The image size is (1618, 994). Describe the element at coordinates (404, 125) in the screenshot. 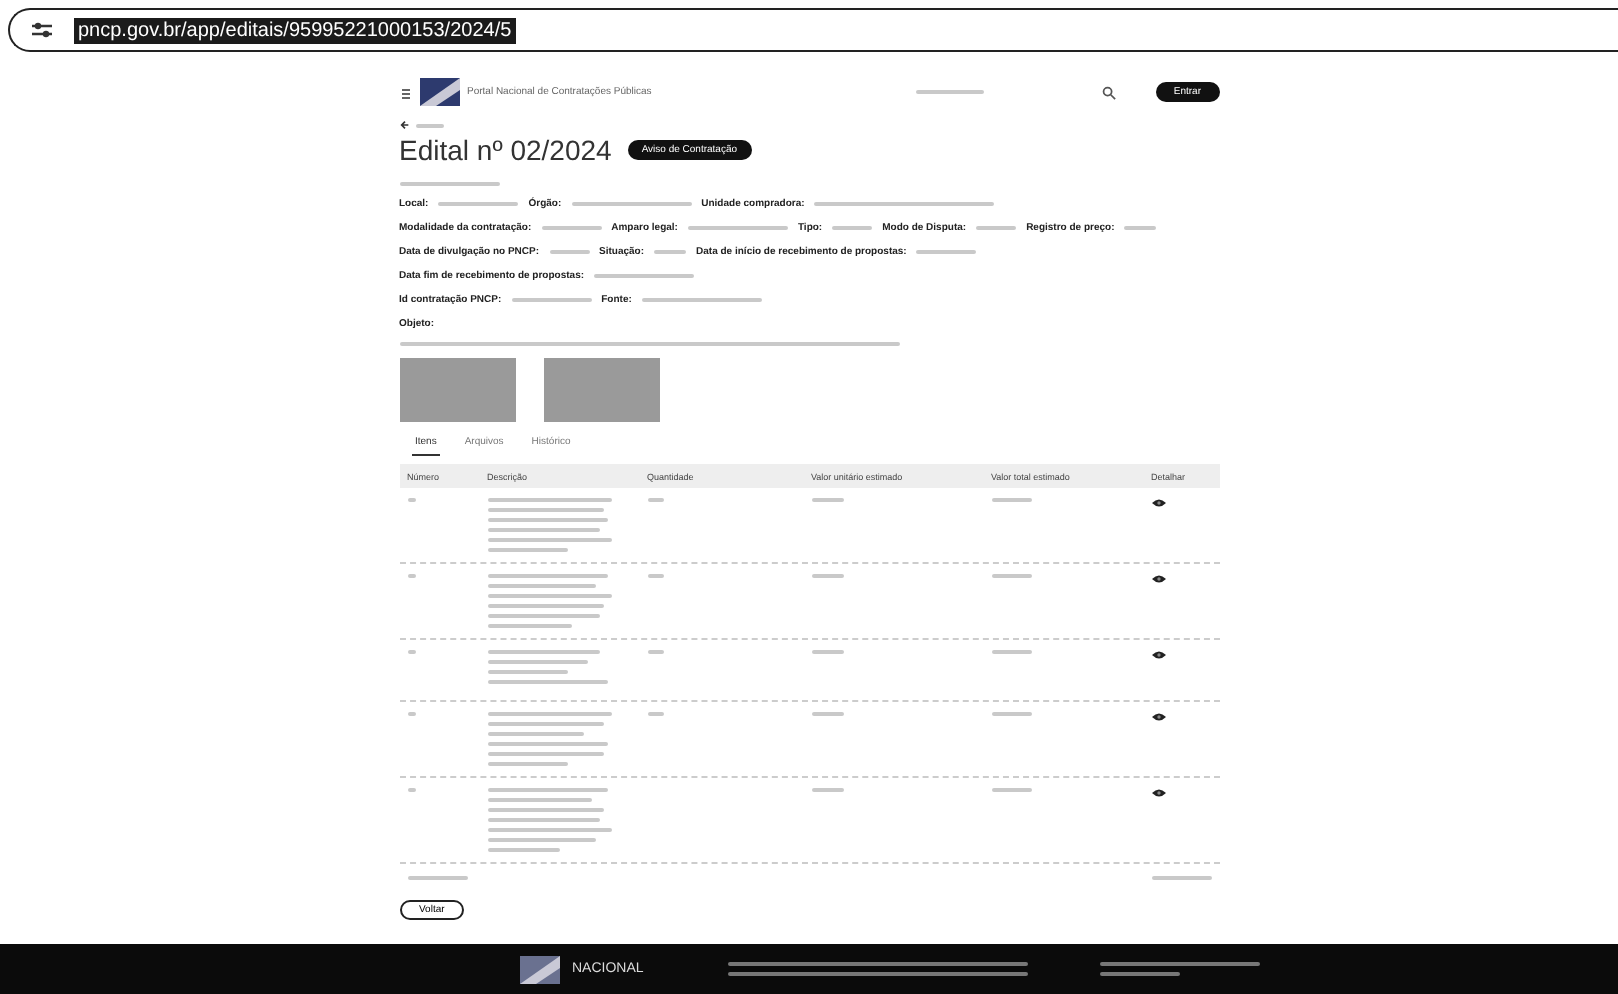

I see `back-arrow-icon` at that location.